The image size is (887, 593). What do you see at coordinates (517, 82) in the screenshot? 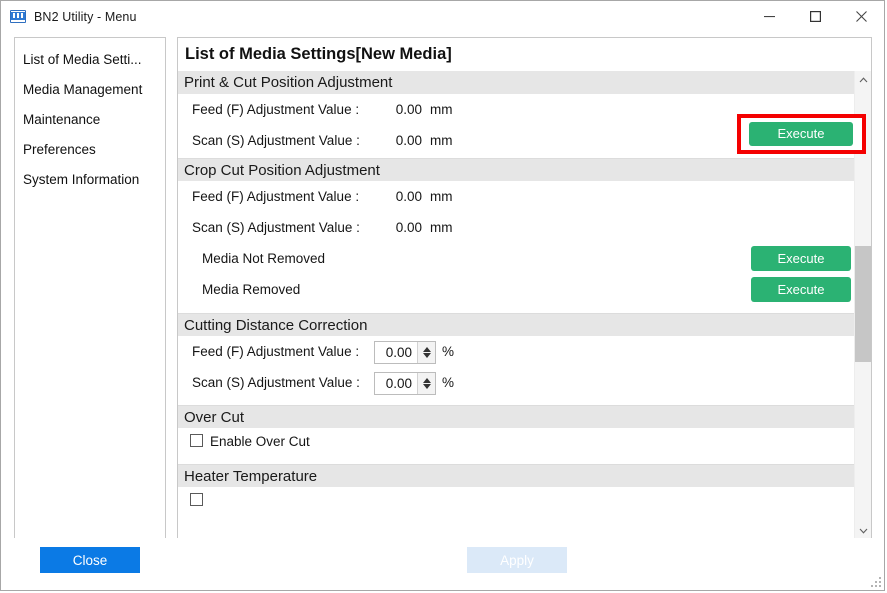
I see `section-header-print-cut-position: Print & Cut Position Adjustment` at bounding box center [517, 82].